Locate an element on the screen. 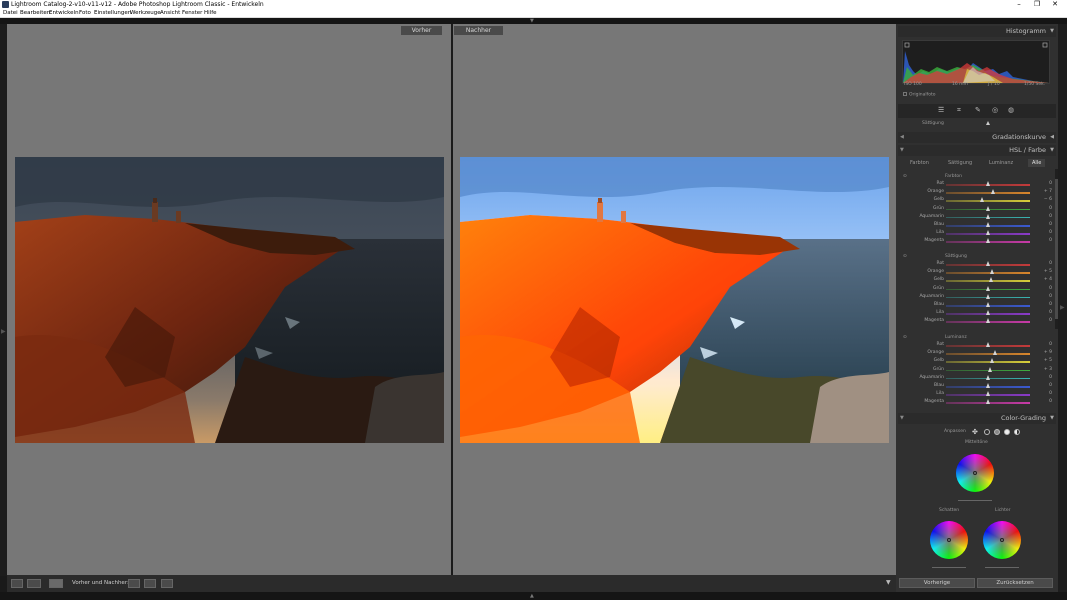  midtones-color-wheel is located at coordinates (975, 473).